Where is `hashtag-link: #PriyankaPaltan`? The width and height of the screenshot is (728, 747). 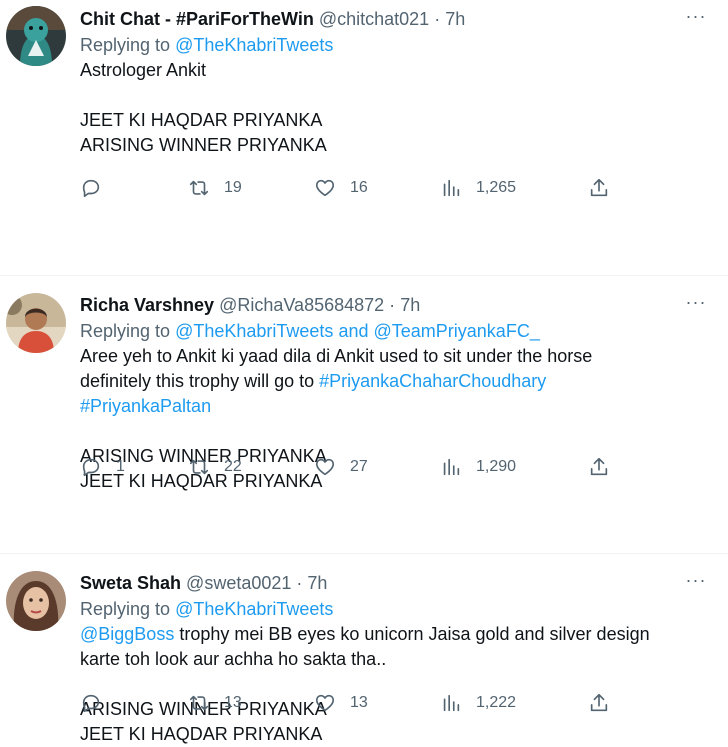
hashtag-link: #PriyankaPaltan is located at coordinates (145, 406).